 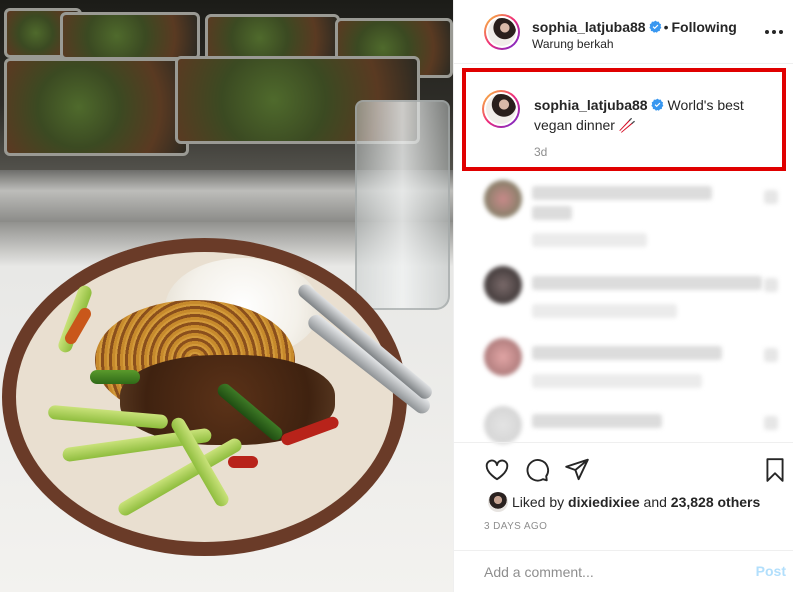 What do you see at coordinates (716, 502) in the screenshot?
I see `likes-count-link: 23,828 others` at bounding box center [716, 502].